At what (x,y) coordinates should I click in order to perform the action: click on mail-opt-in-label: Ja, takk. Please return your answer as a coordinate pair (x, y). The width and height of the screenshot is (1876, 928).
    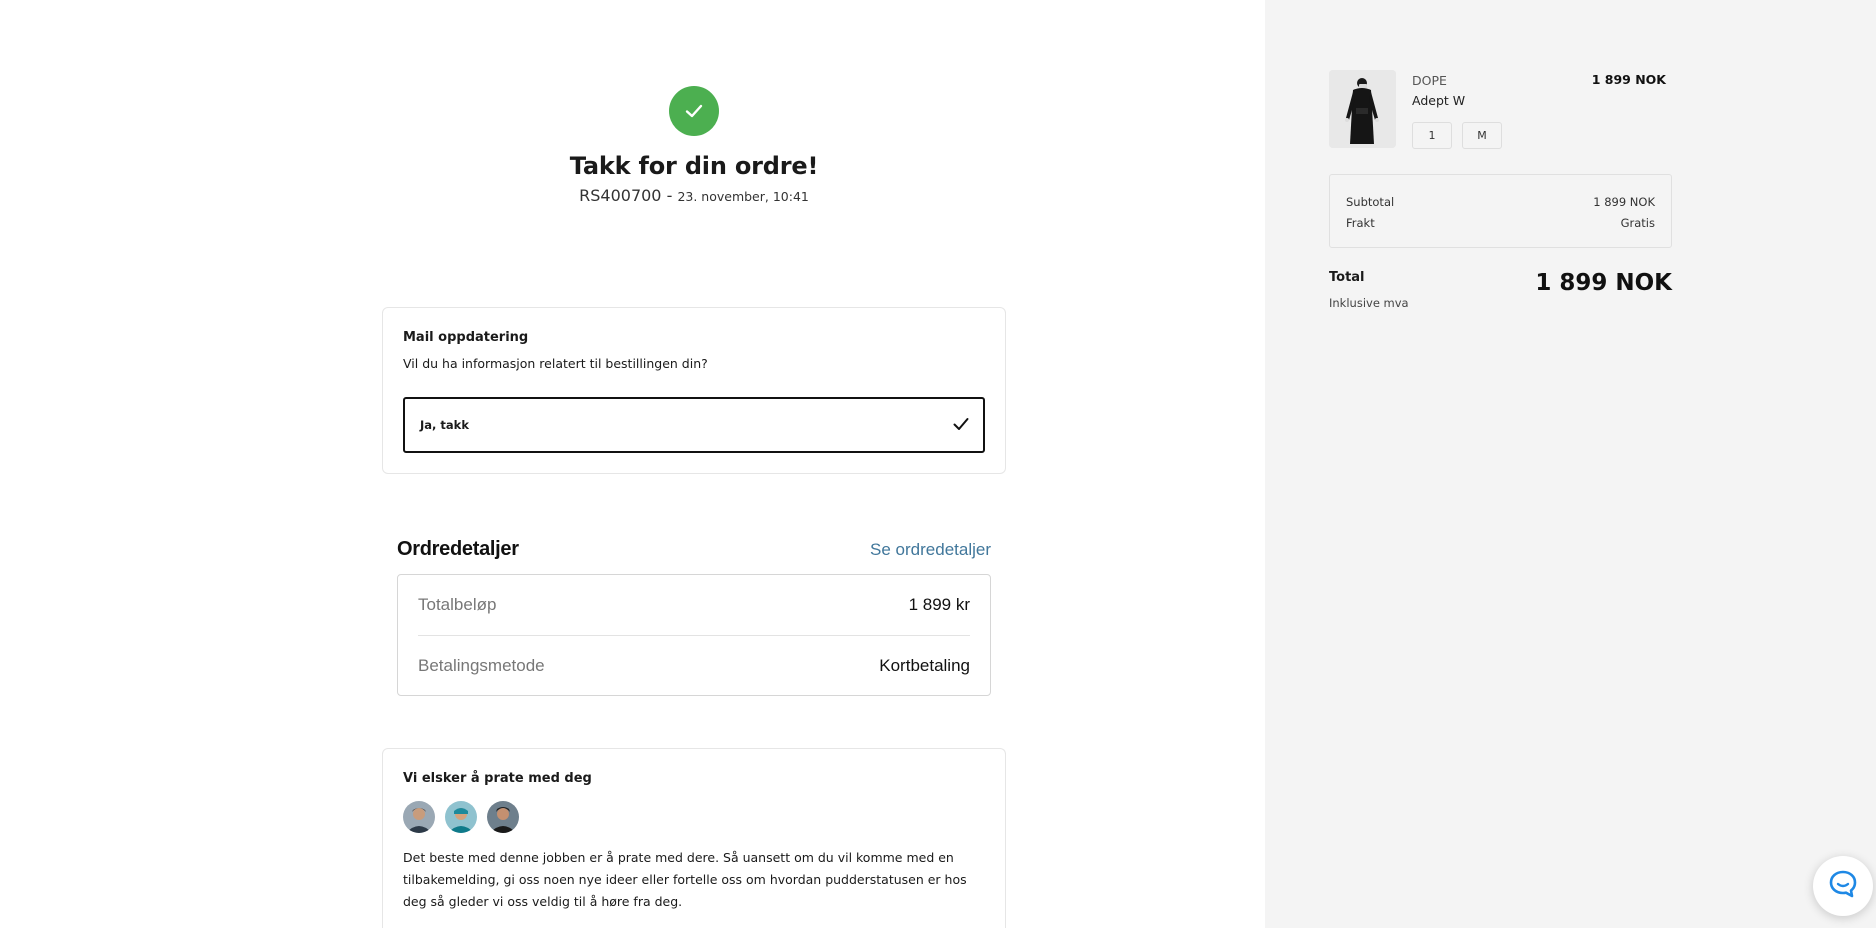
    Looking at the image, I should click on (444, 425).